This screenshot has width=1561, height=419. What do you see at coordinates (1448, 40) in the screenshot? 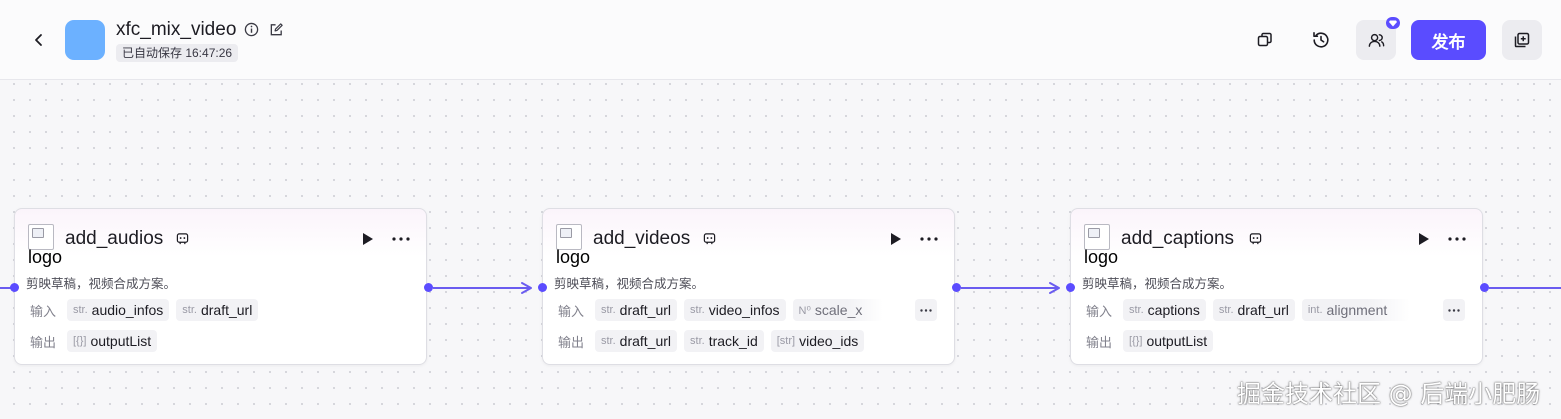
I see `publish-button: 发布` at bounding box center [1448, 40].